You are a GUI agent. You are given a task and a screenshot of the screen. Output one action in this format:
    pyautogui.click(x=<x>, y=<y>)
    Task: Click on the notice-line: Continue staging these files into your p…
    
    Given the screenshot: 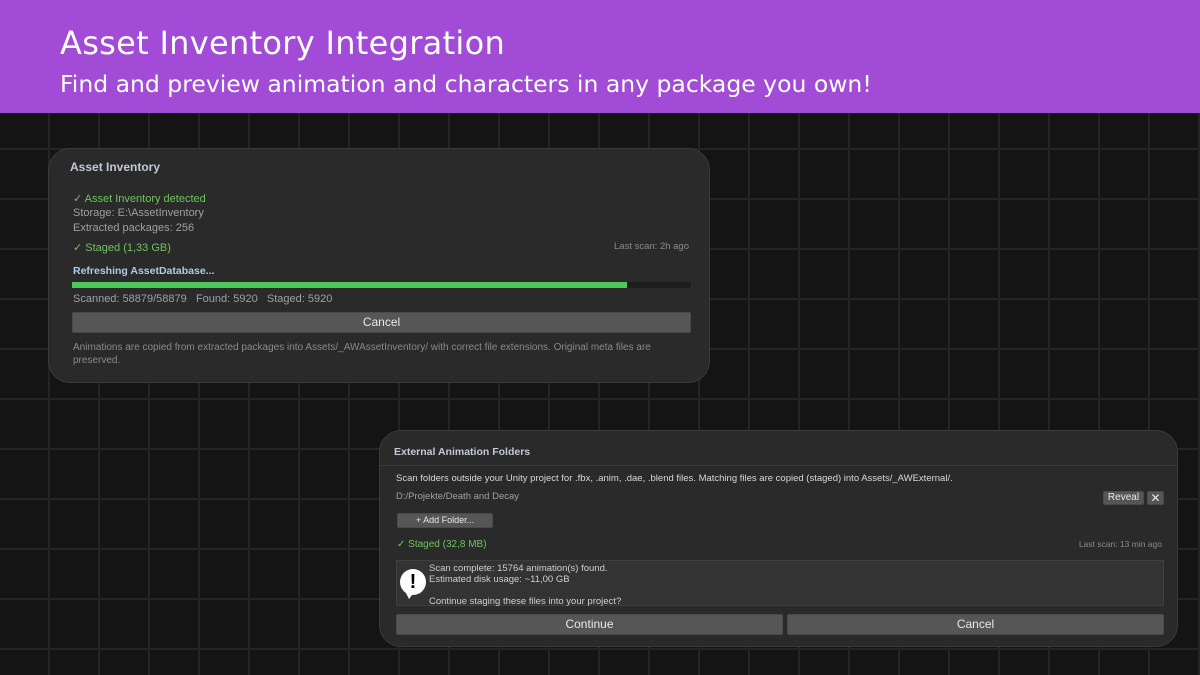 What is the action you would take?
    pyautogui.click(x=525, y=601)
    